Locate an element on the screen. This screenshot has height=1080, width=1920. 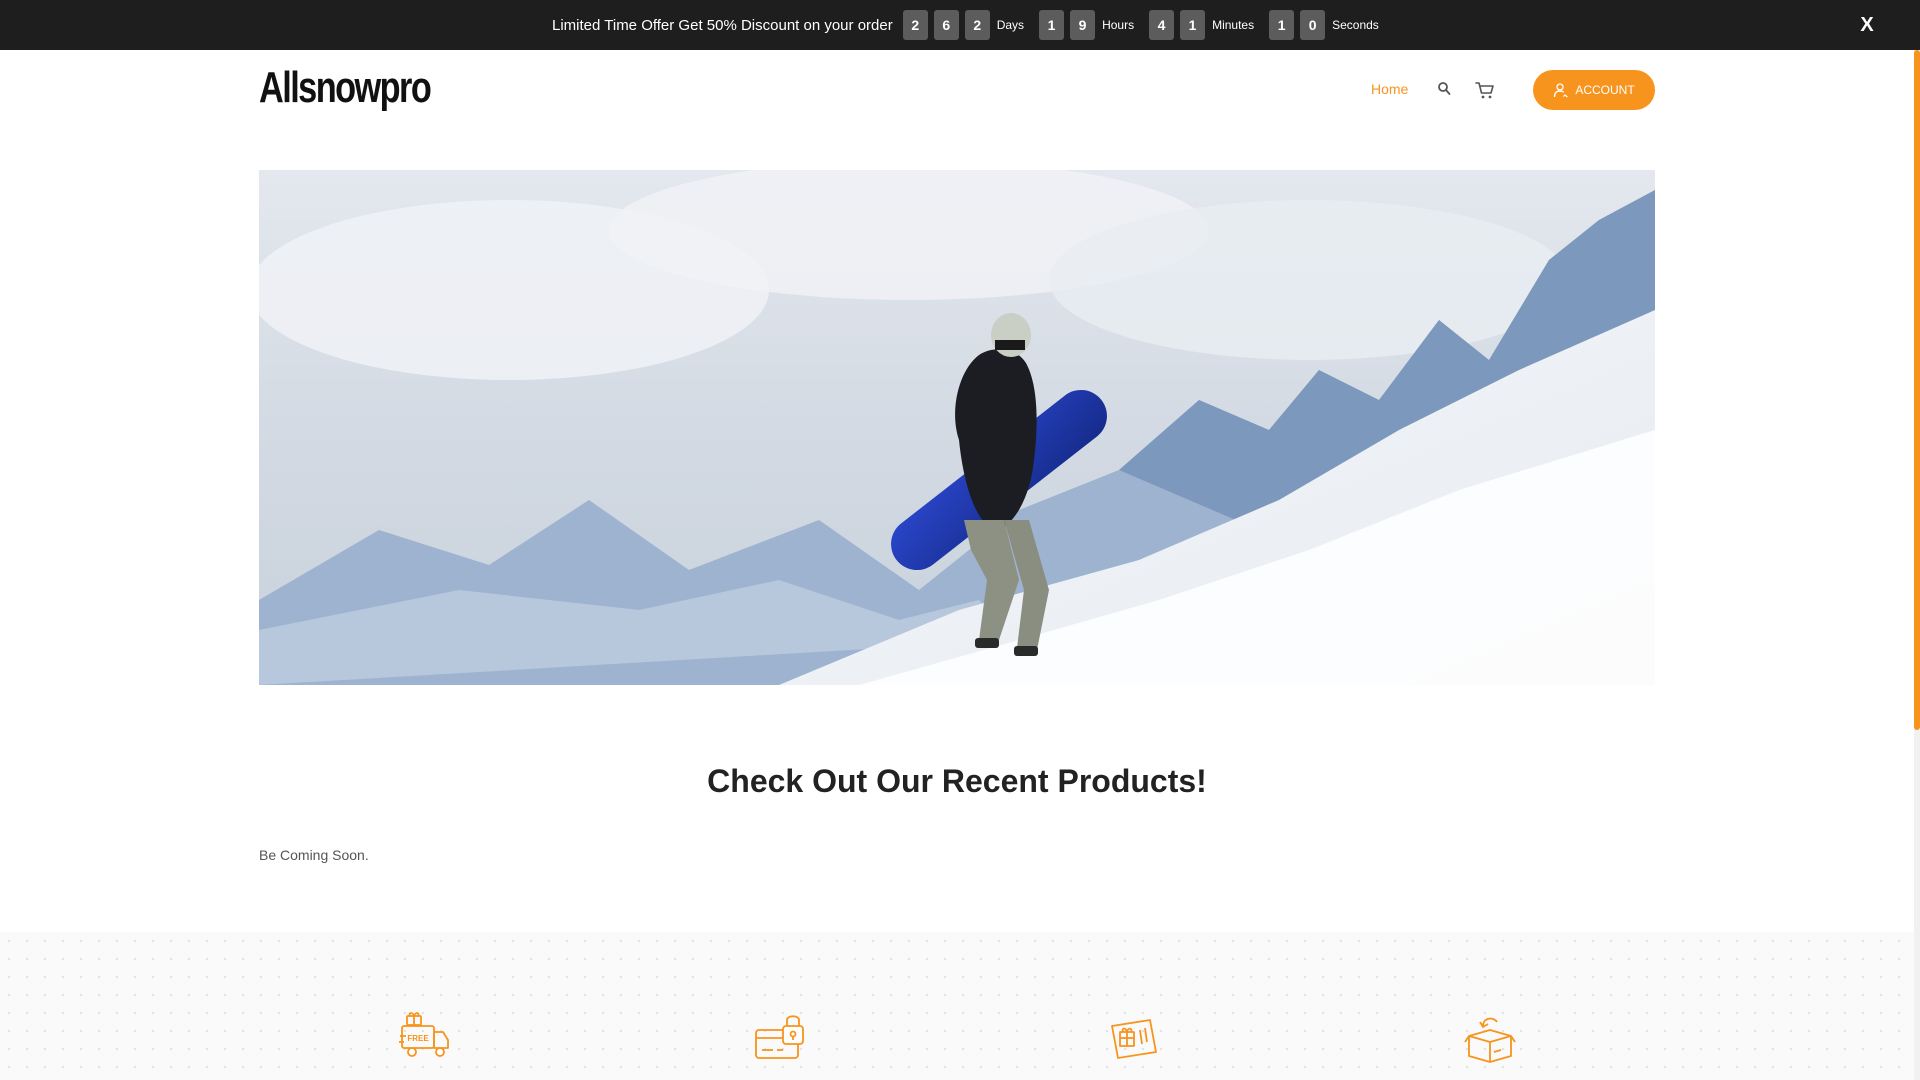
promo-close-button: X is located at coordinates (1867, 25).